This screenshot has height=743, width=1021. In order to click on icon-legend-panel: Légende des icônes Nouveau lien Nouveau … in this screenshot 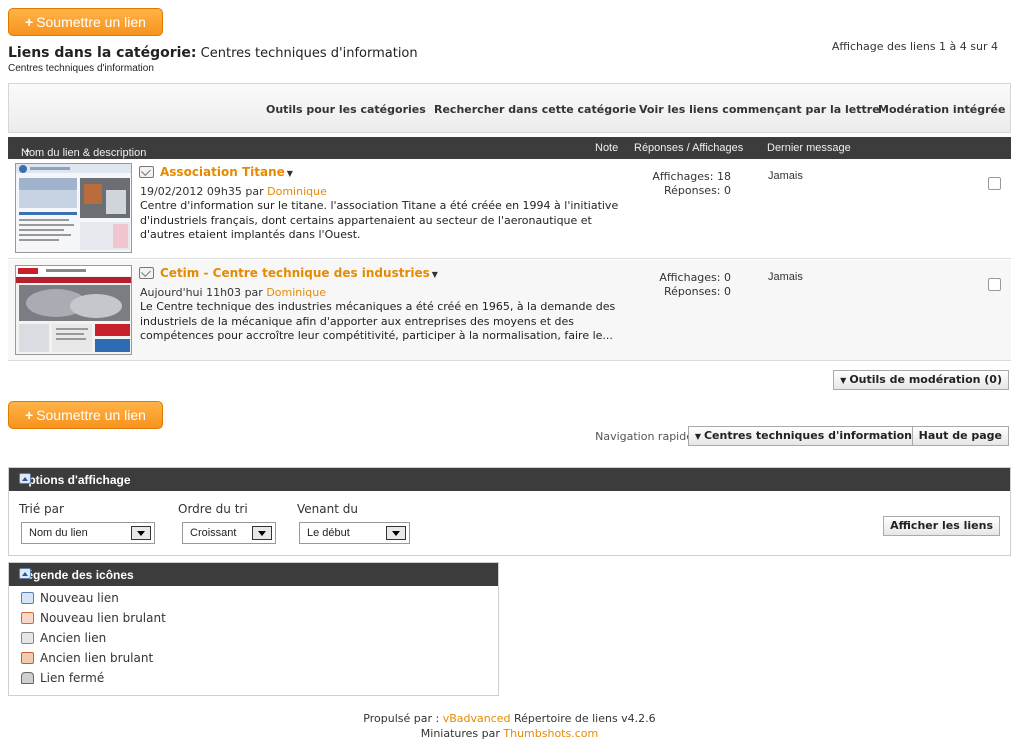, I will do `click(253, 629)`.